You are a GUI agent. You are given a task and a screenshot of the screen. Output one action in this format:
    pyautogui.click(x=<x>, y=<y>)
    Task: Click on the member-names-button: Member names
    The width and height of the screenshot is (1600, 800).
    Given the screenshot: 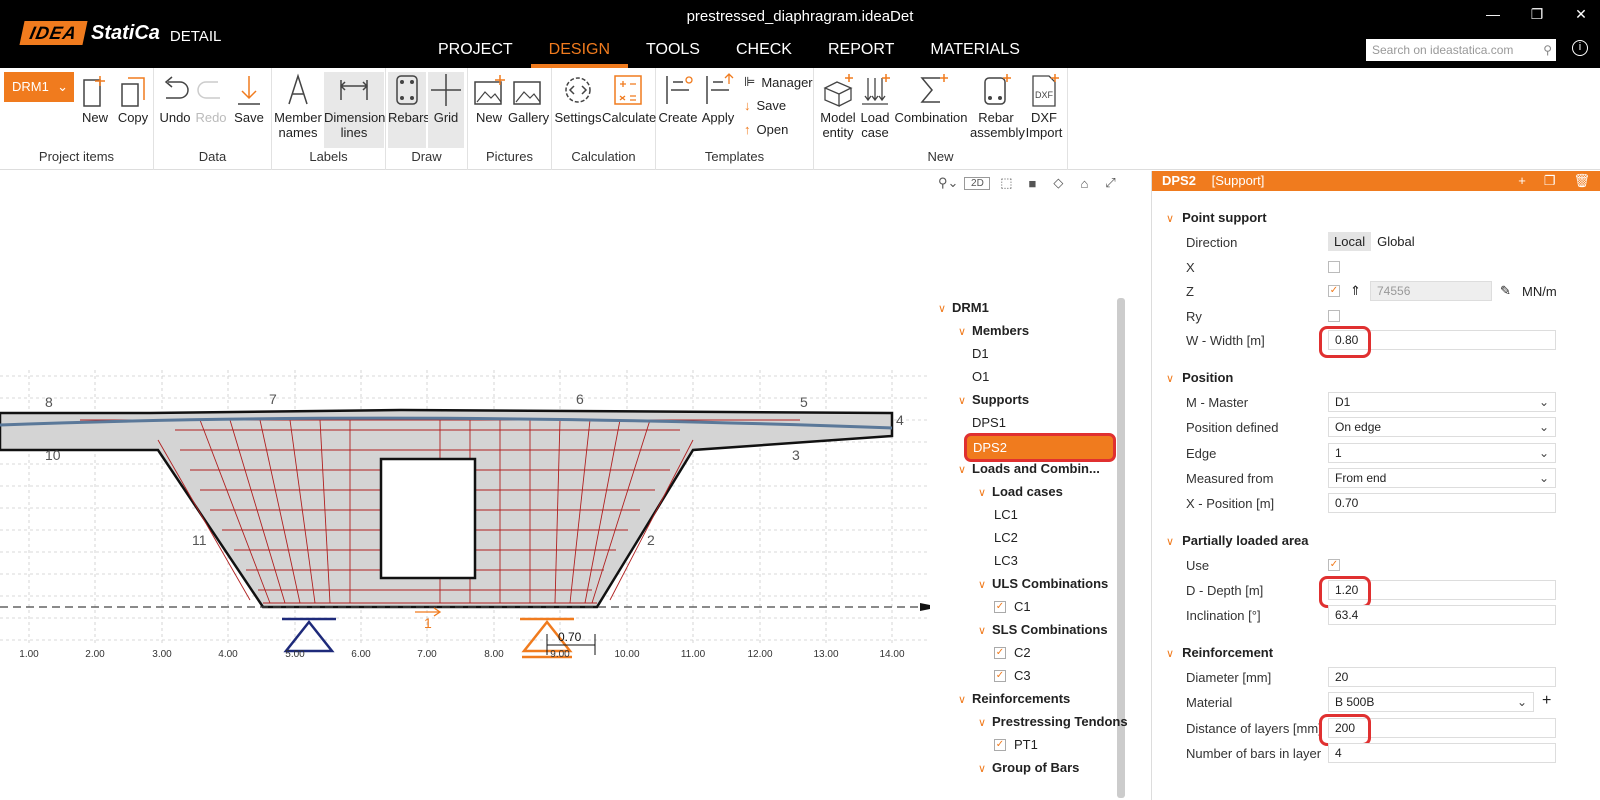 What is the action you would take?
    pyautogui.click(x=298, y=106)
    